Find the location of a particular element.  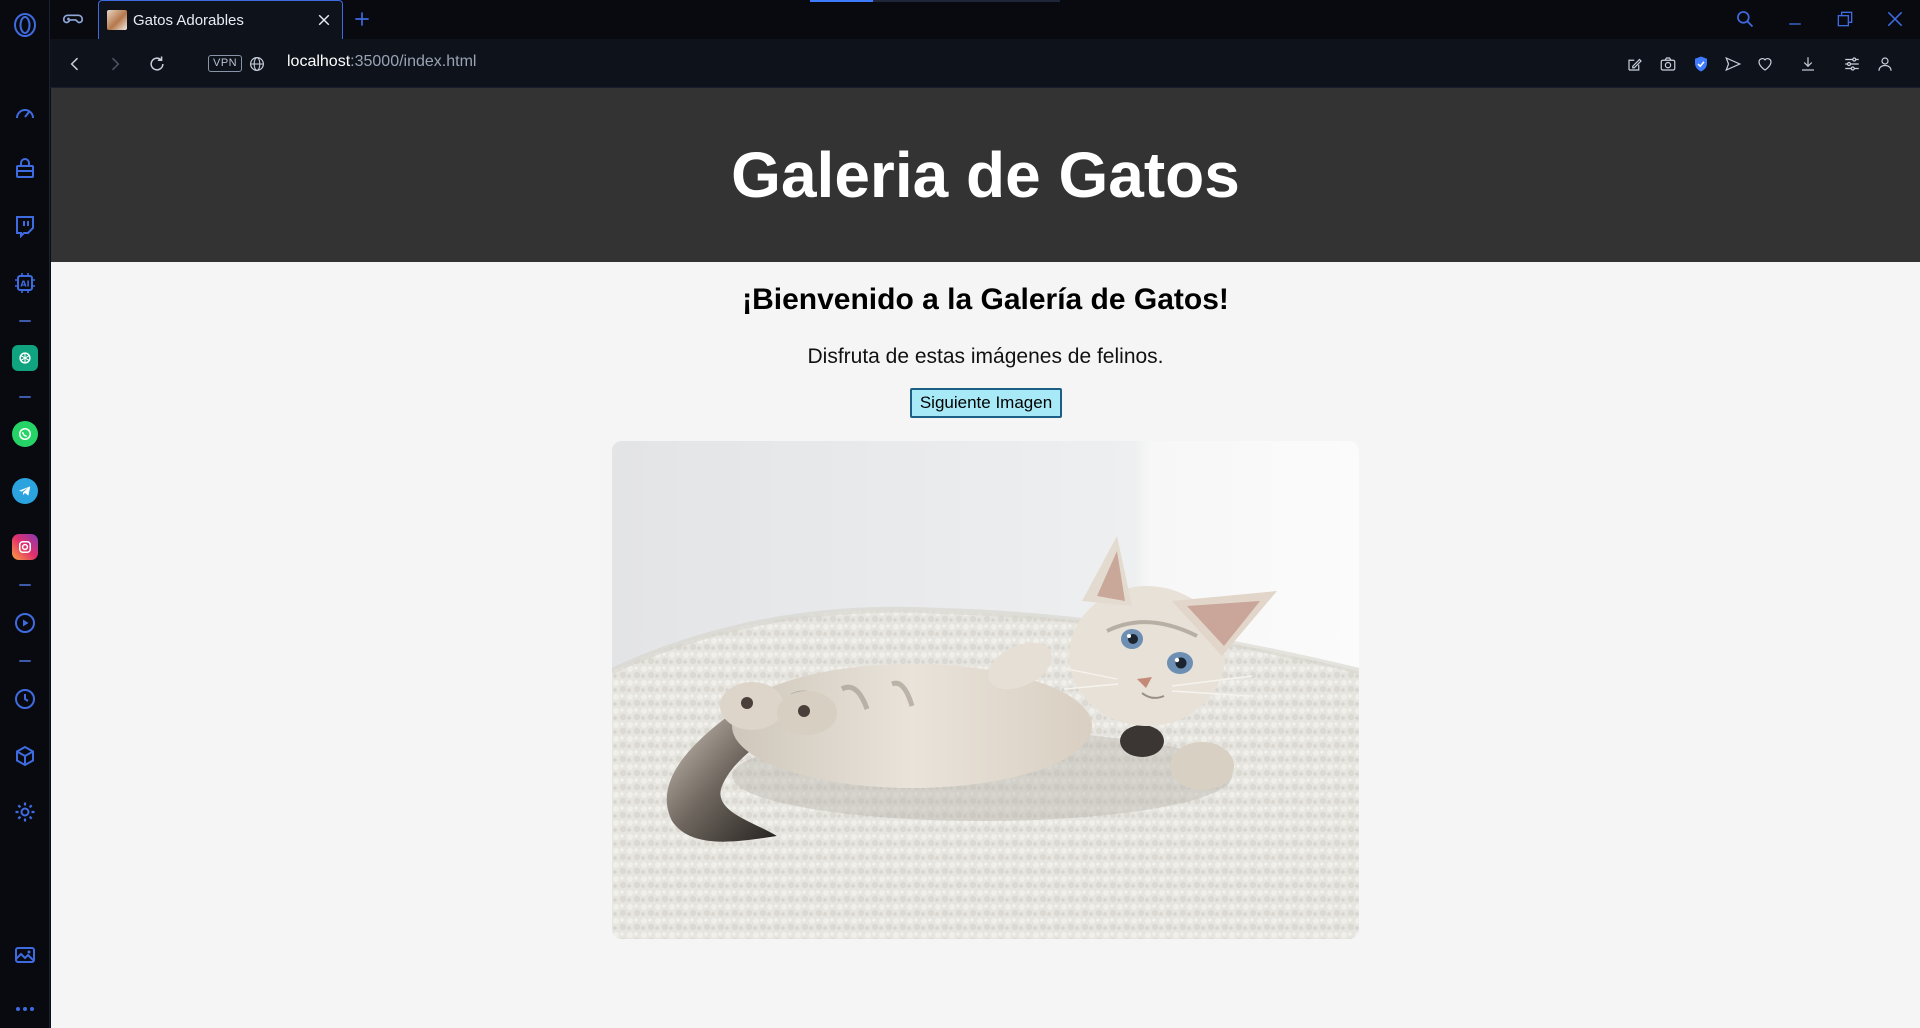

search-tabs-icon is located at coordinates (1745, 19).